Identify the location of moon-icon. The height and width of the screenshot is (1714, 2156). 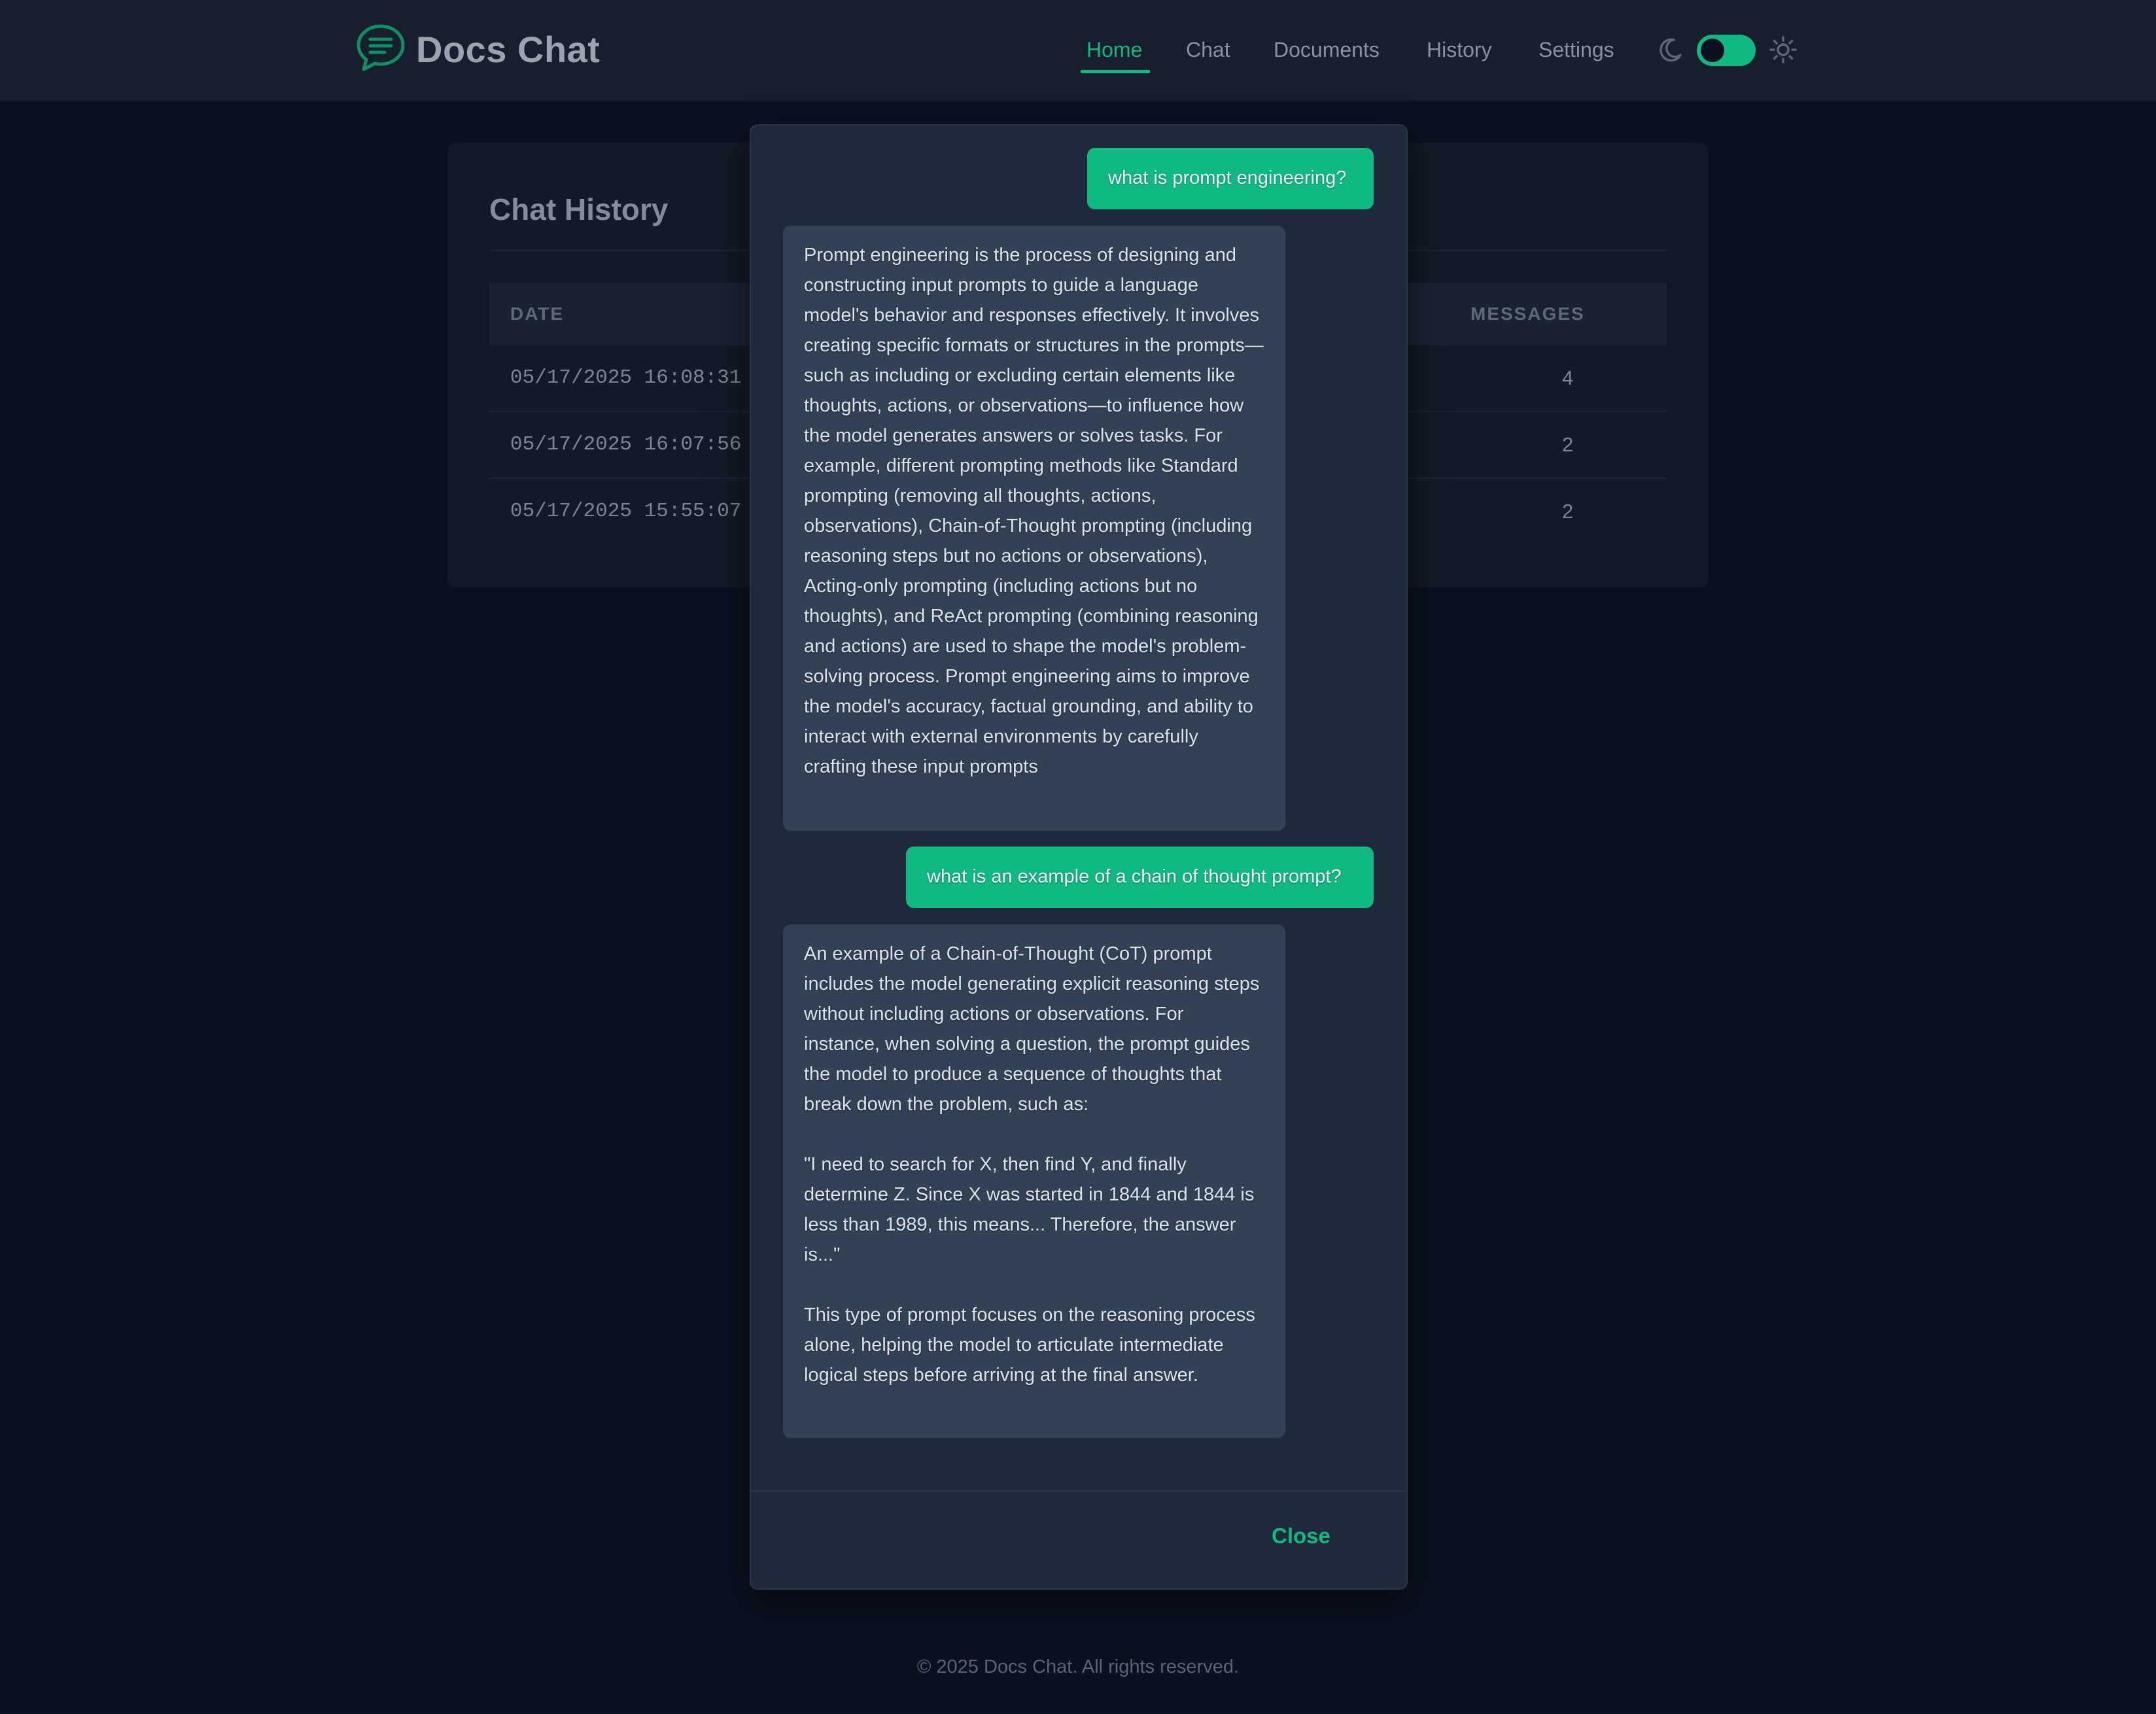
(1671, 50).